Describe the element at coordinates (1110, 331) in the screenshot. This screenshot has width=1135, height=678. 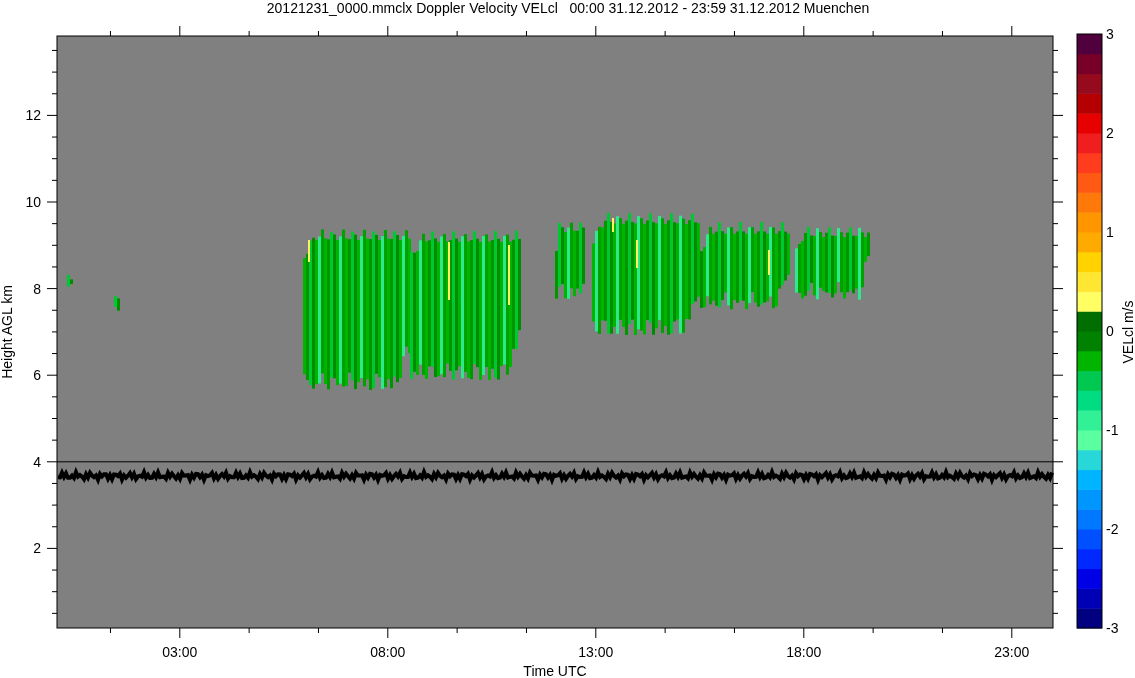
I see `colorbar-tick-label: 0` at that location.